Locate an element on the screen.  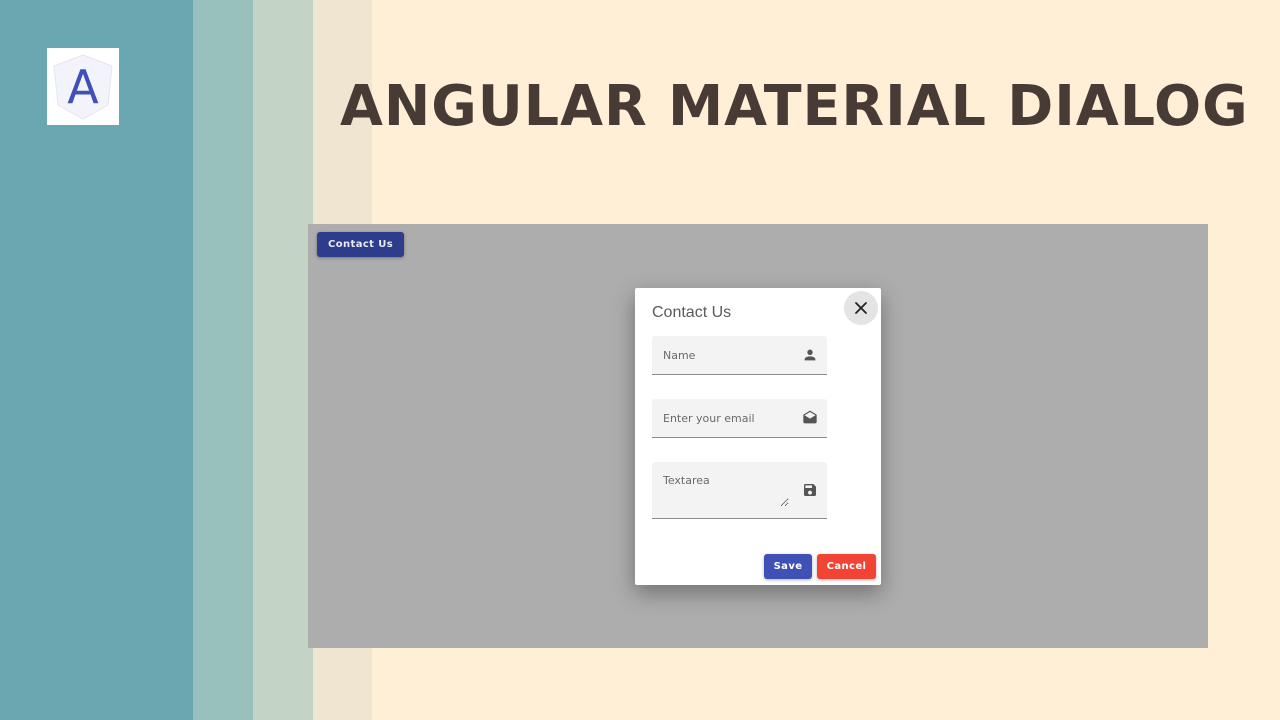
message-textarea is located at coordinates (726, 490).